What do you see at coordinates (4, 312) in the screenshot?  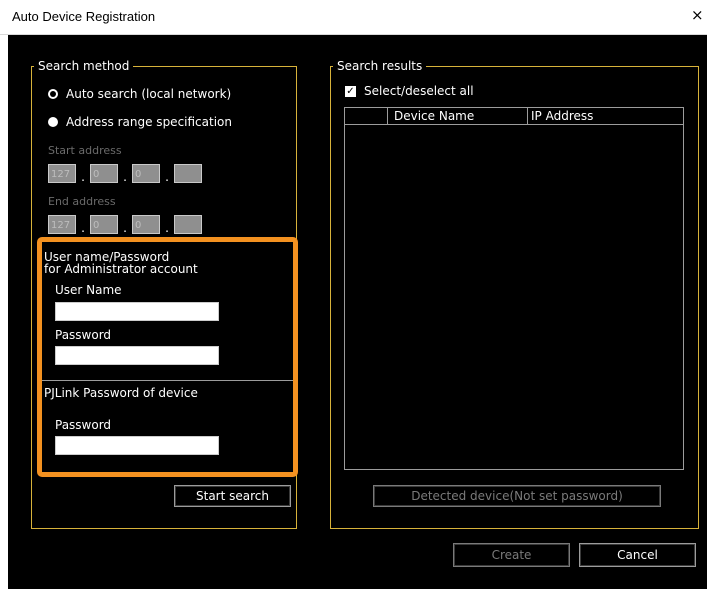 I see `window-left-edge` at bounding box center [4, 312].